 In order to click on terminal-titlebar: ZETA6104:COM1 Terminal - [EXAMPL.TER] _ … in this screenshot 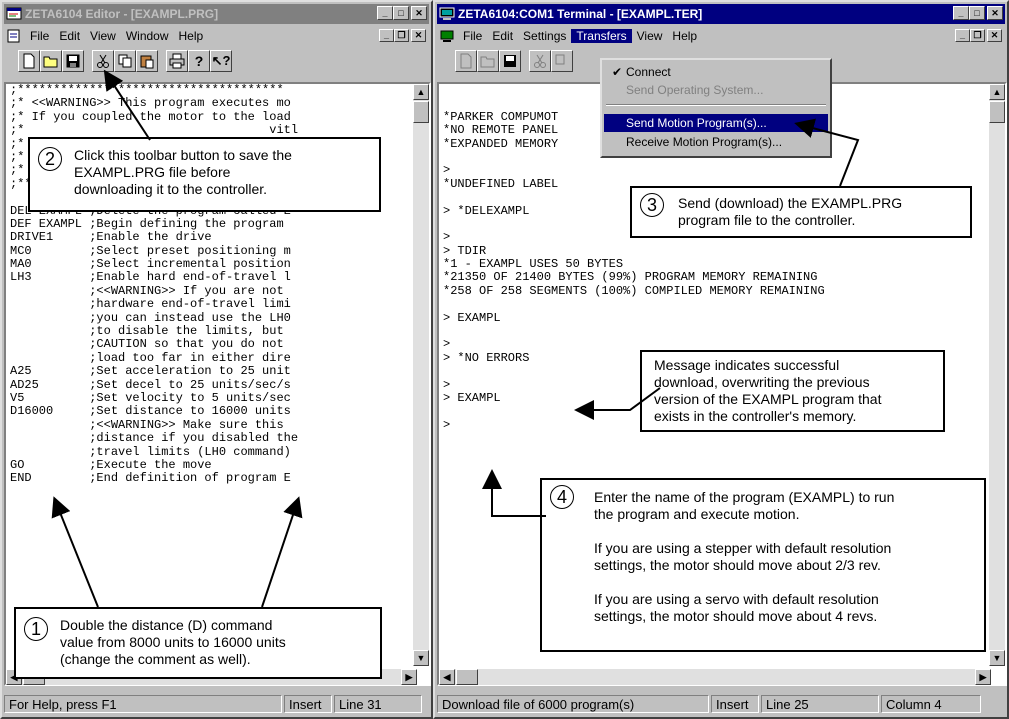, I will do `click(721, 14)`.